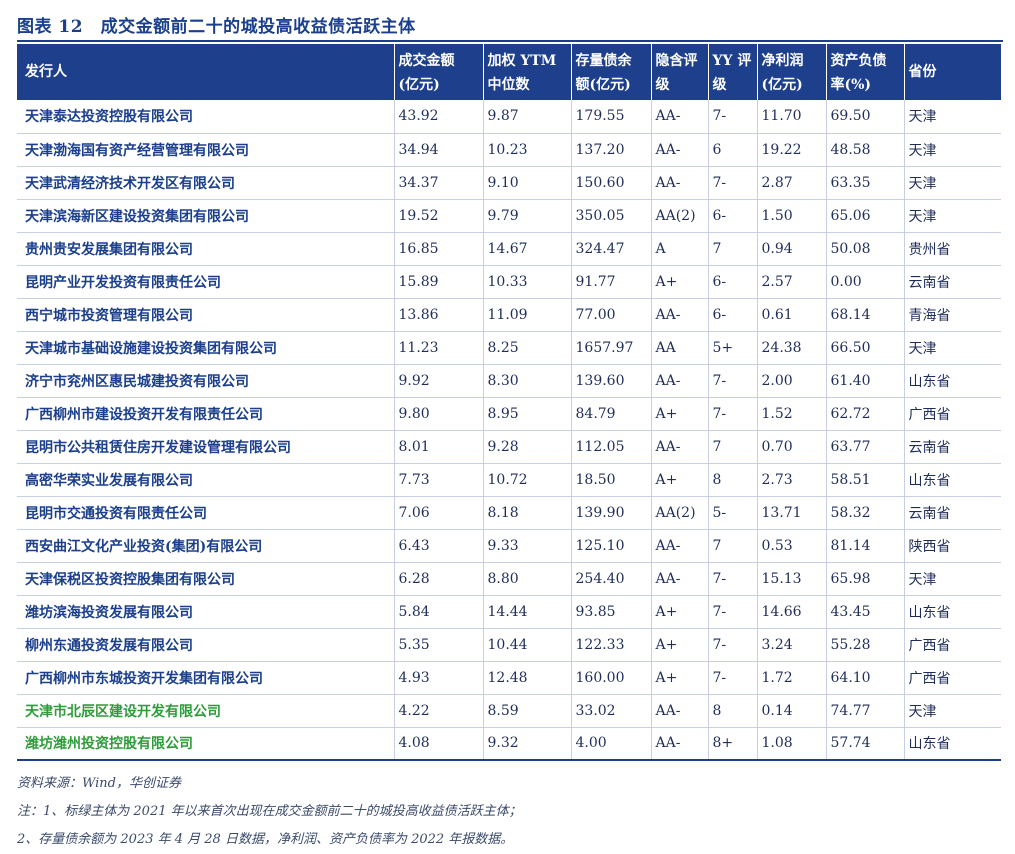 This screenshot has height=854, width=1015. Describe the element at coordinates (439, 249) in the screenshot. I see `amount-cell: 16.85` at that location.